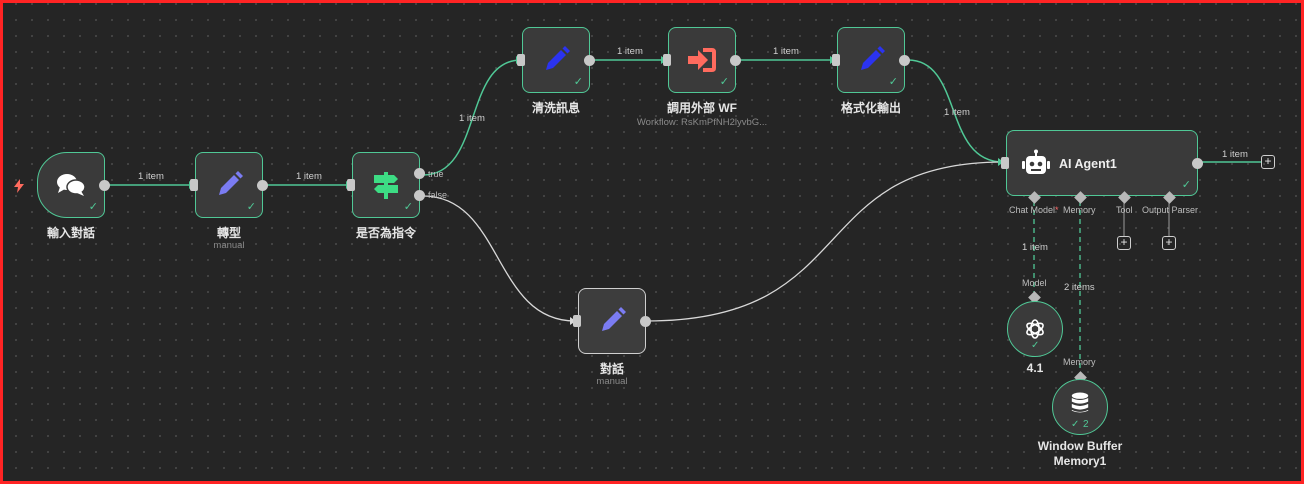  I want to click on node-transform: ✓, so click(229, 185).